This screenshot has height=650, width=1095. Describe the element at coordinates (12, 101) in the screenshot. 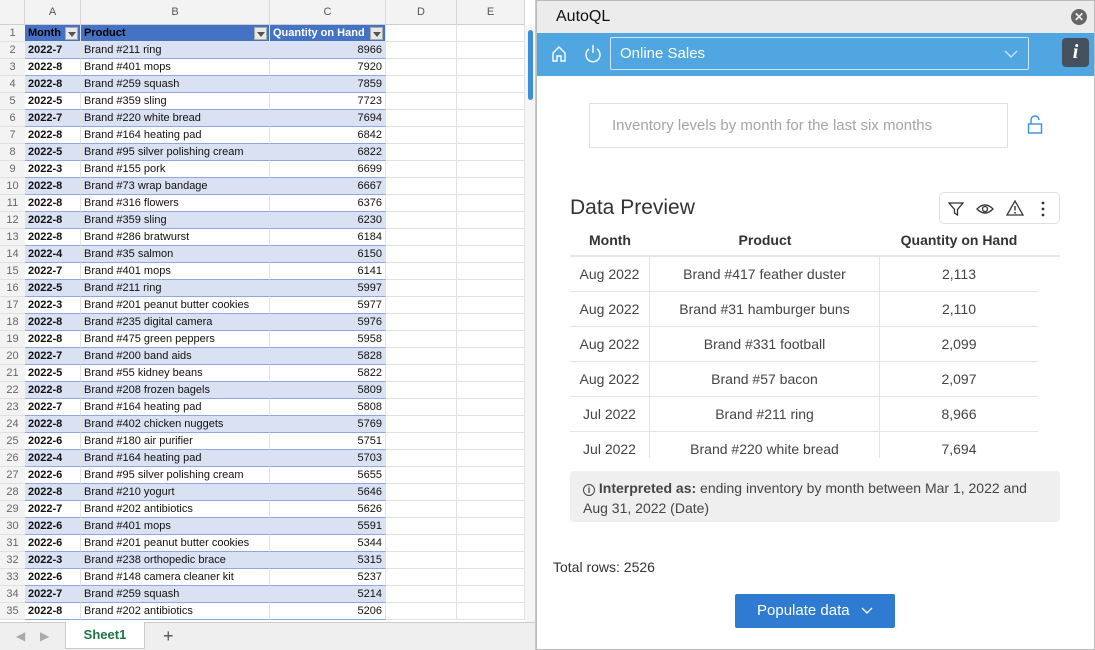

I see `row-number: 5` at that location.